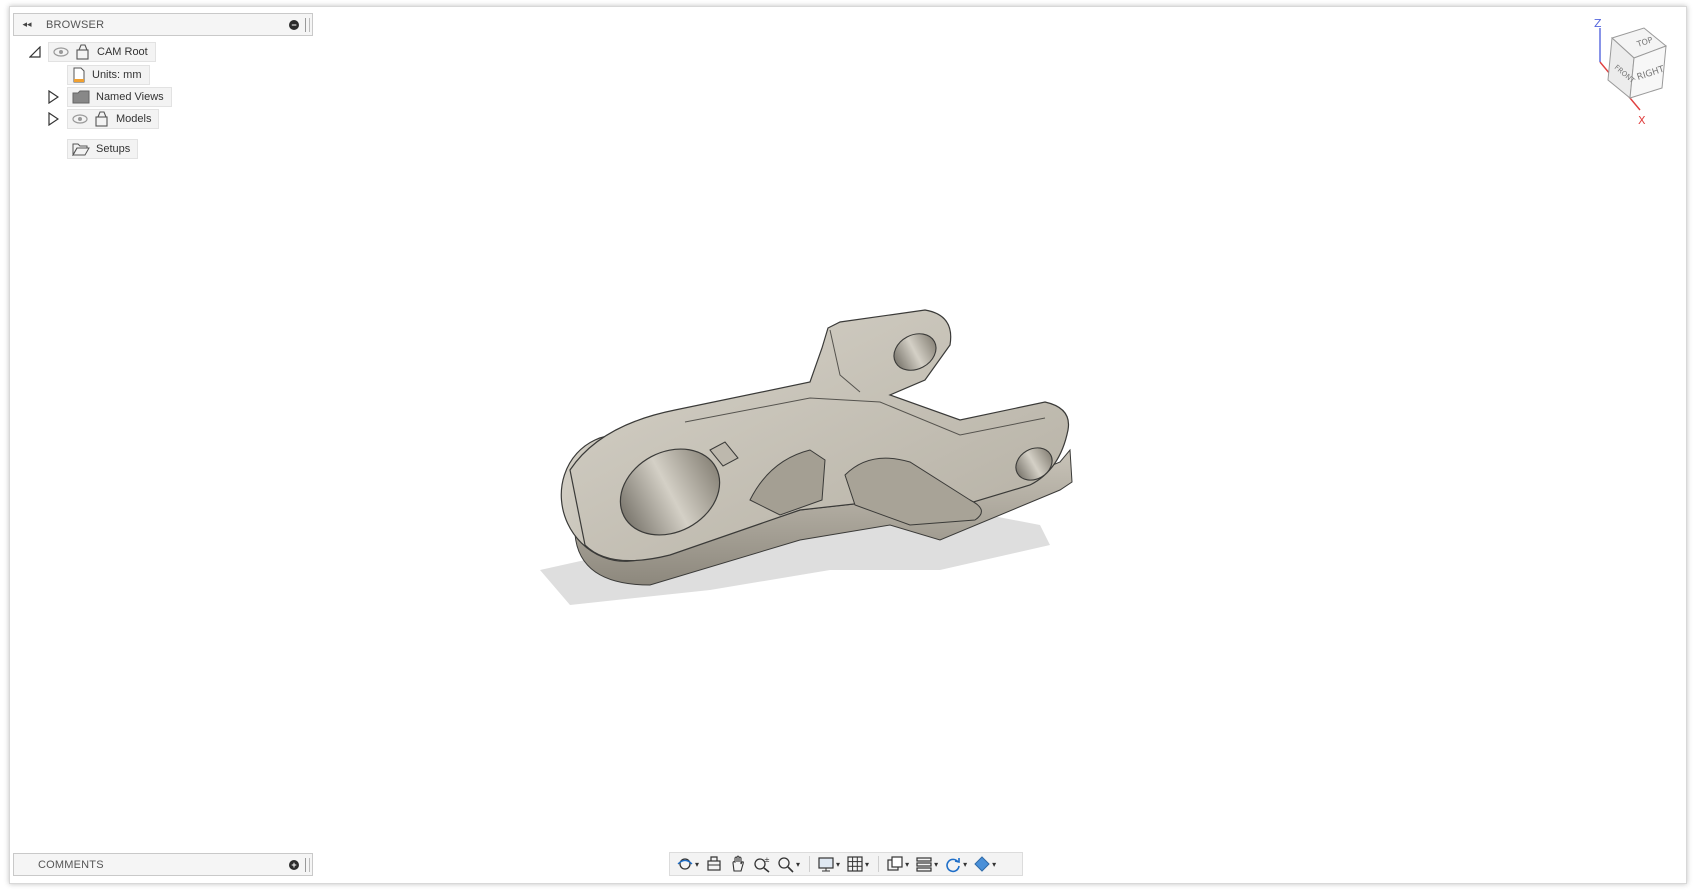  Describe the element at coordinates (897, 864) in the screenshot. I see `viewports-icon: ▾` at that location.